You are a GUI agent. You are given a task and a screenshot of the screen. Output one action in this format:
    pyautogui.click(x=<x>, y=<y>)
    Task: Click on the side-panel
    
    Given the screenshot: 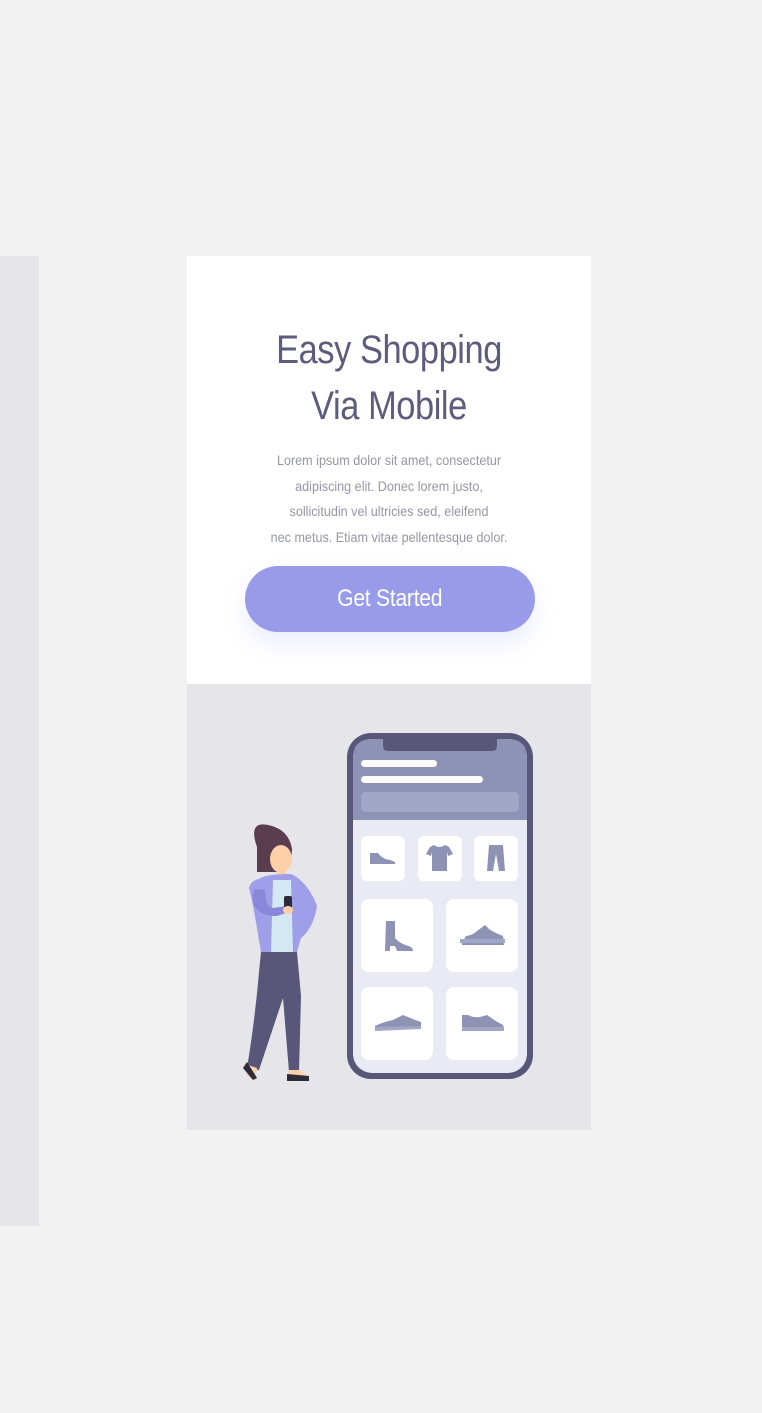 What is the action you would take?
    pyautogui.click(x=19, y=741)
    